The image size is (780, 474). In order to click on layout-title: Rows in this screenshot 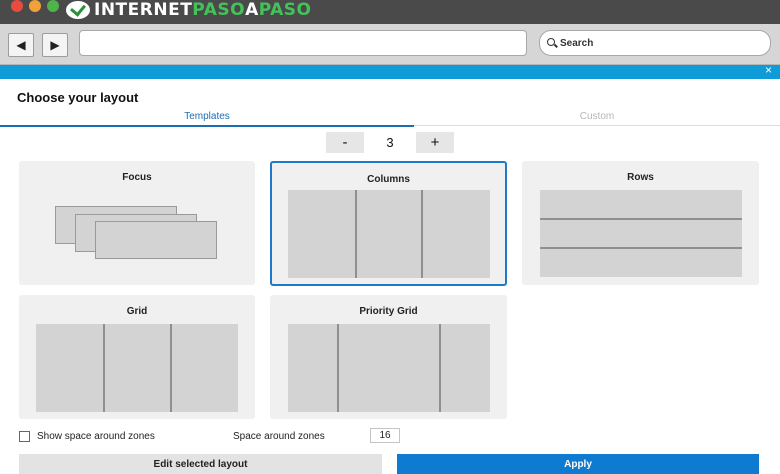, I will do `click(640, 177)`.